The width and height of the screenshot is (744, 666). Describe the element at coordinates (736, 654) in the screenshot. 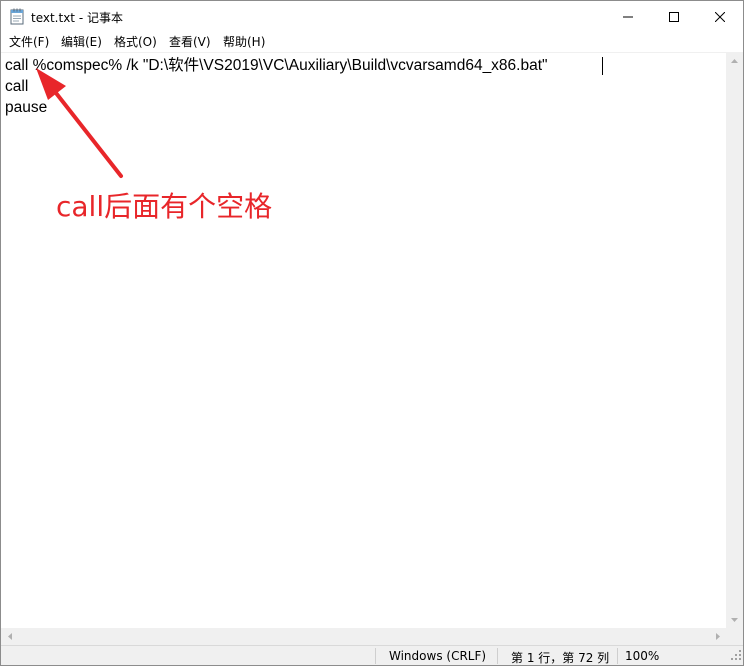

I see `resize-grip-icon` at that location.